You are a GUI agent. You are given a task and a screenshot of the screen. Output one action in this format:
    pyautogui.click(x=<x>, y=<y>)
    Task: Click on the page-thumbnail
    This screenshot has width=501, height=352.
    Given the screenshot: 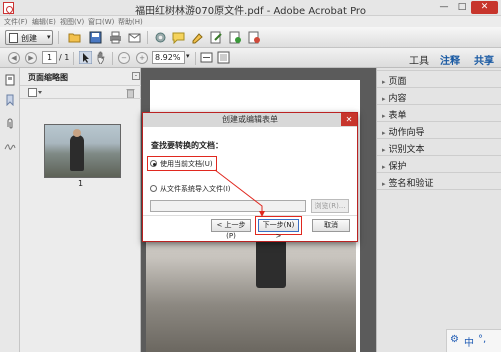 What is the action you would take?
    pyautogui.click(x=82, y=151)
    